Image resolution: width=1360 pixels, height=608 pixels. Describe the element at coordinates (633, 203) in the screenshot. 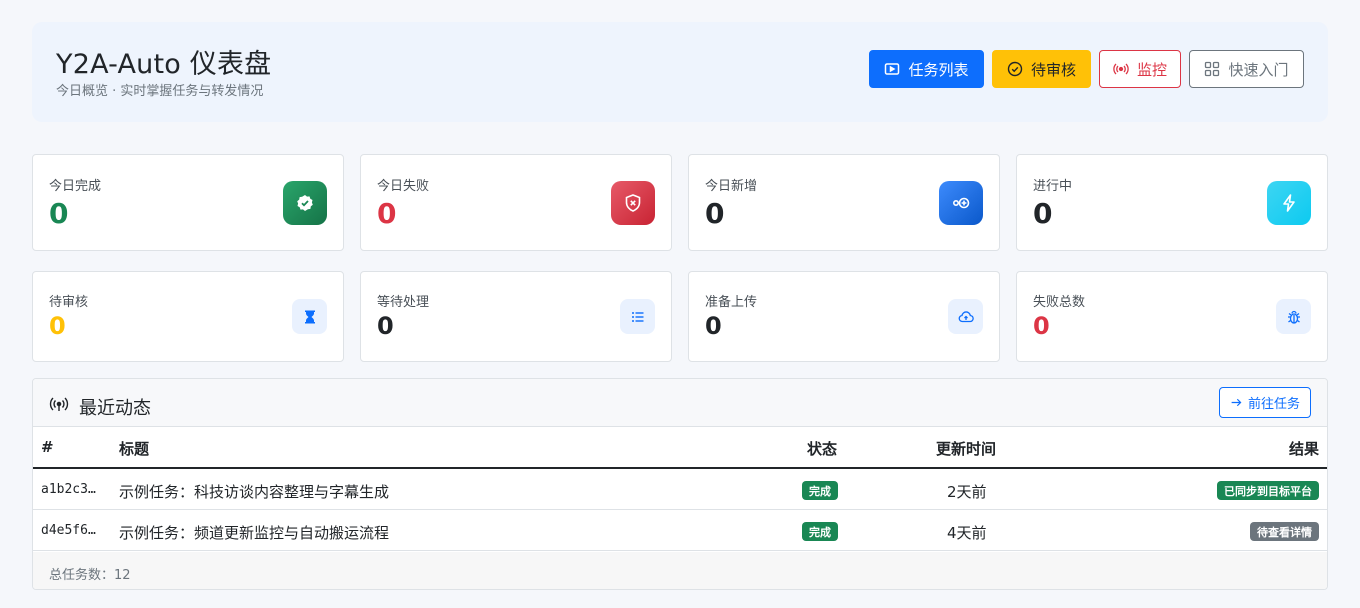

I see `shield-x-icon` at that location.